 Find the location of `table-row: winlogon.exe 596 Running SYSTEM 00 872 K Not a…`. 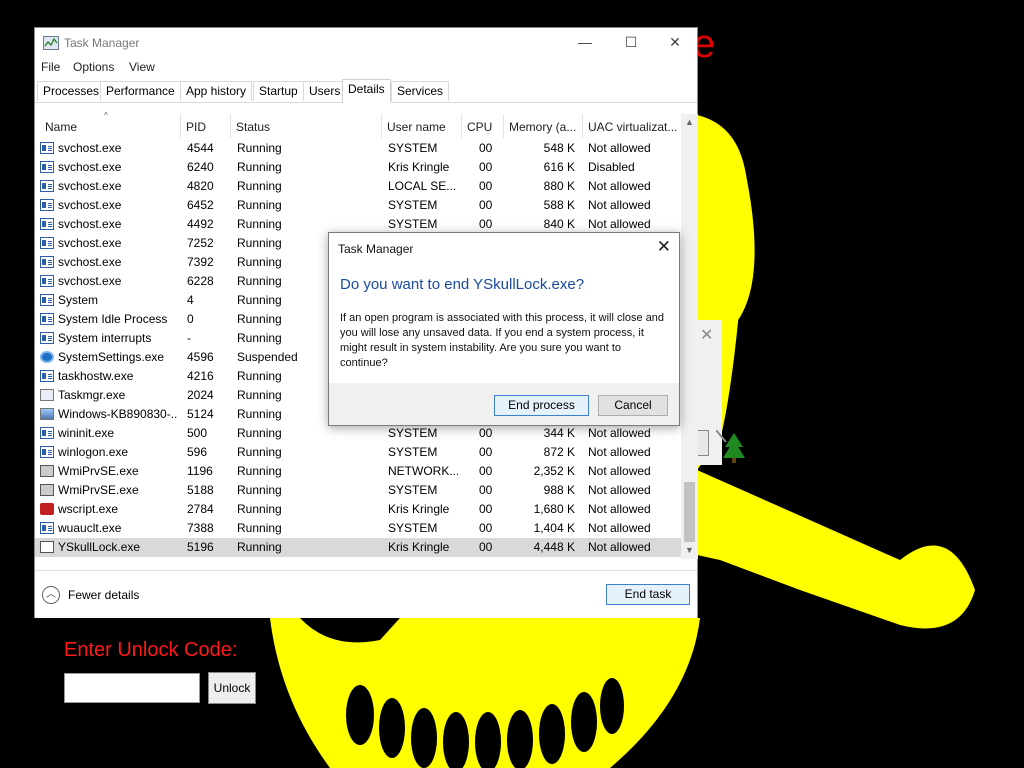

table-row: winlogon.exe 596 Running SYSTEM 00 872 K Not a… is located at coordinates (358, 452).